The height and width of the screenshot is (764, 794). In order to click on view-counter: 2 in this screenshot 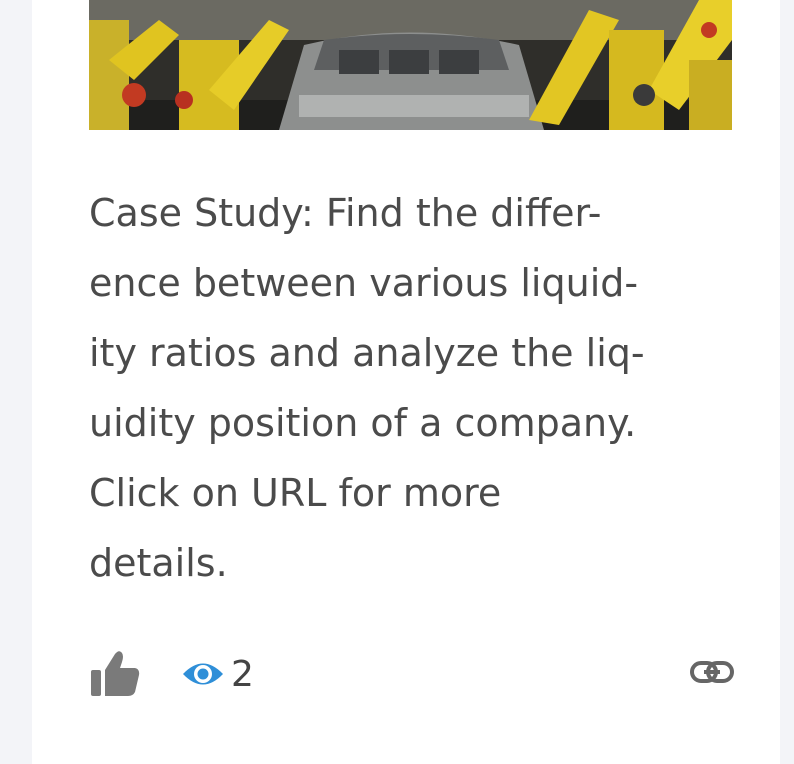, I will do `click(217, 674)`.